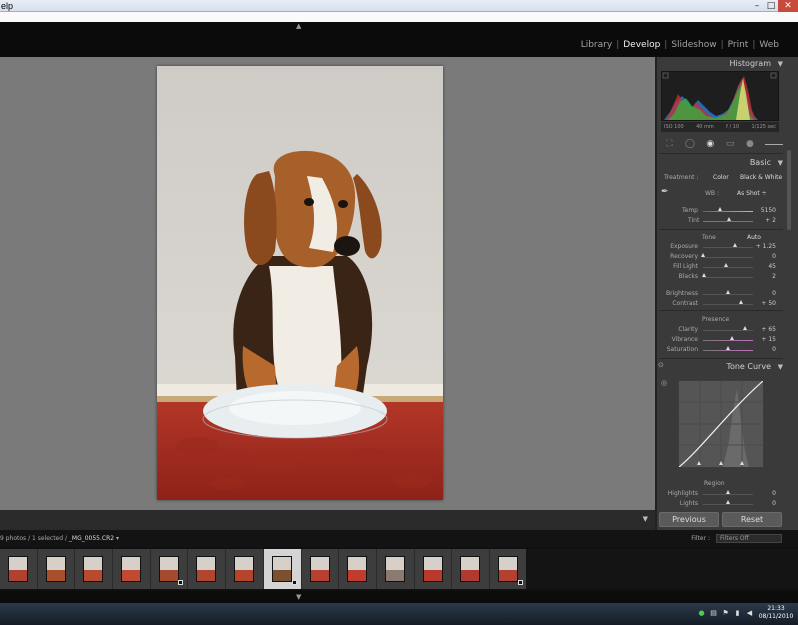  Describe the element at coordinates (737, 613) in the screenshot. I see `network-icon: ▮` at that location.